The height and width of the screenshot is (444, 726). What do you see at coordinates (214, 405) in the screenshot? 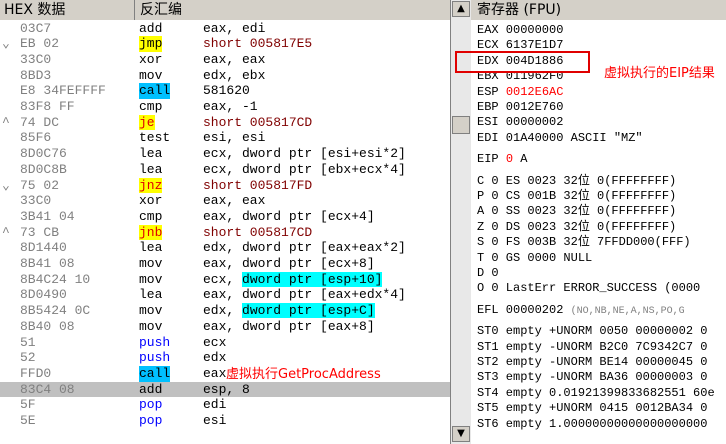
I see `operand: edi` at bounding box center [214, 405].